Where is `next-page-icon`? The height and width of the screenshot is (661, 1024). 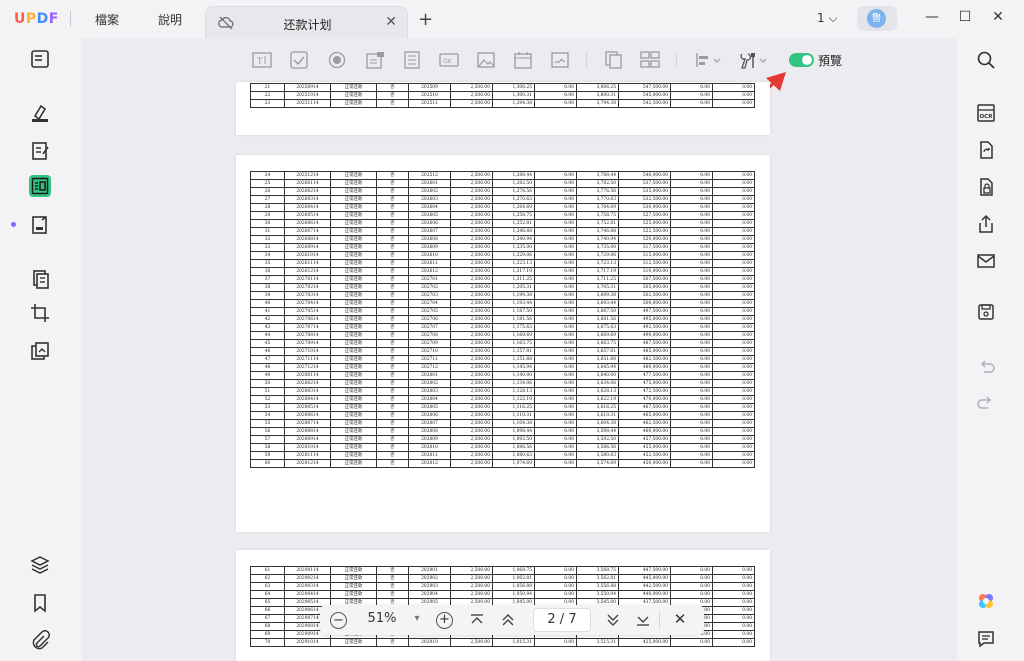
next-page-icon is located at coordinates (613, 620).